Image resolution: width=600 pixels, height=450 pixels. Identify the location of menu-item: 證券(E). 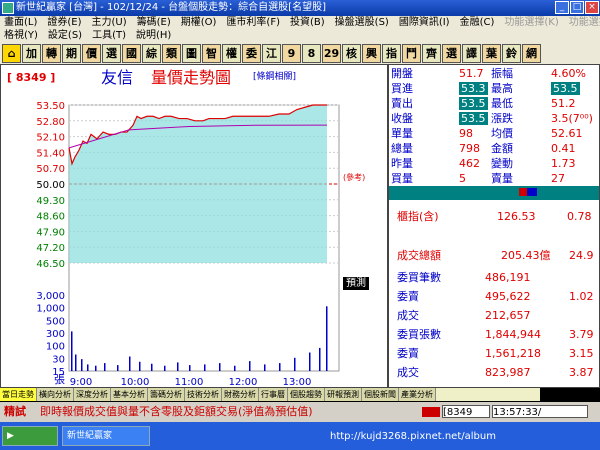
(64, 22).